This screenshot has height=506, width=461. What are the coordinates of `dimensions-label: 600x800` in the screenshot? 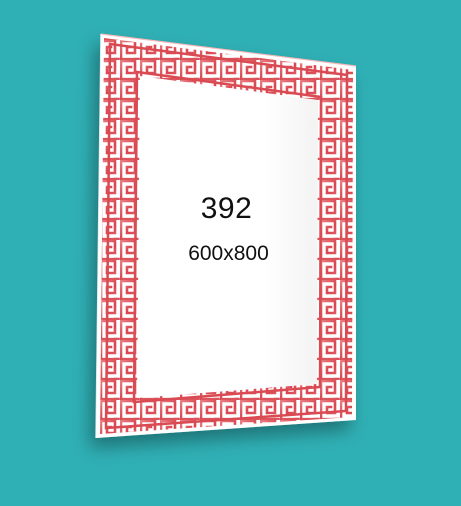 It's located at (228, 253).